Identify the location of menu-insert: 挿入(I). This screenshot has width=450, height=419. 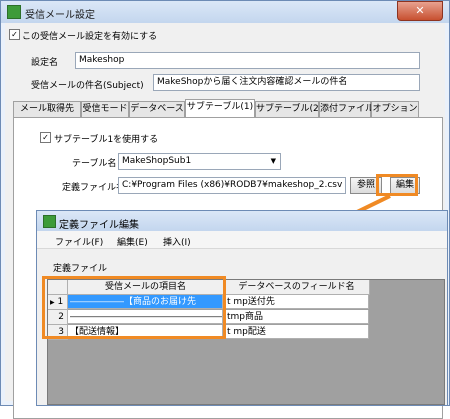
(177, 241).